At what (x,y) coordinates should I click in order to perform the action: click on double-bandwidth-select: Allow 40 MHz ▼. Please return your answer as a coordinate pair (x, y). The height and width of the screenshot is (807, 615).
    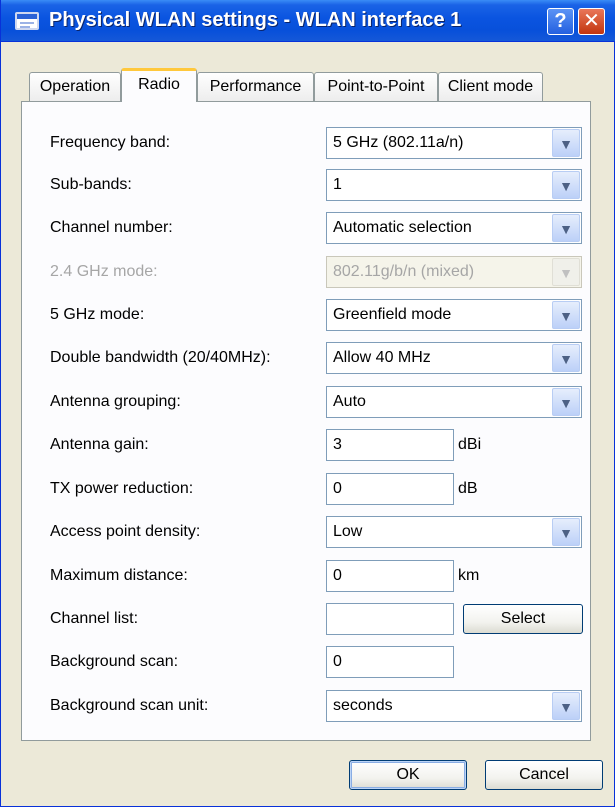
    Looking at the image, I should click on (454, 358).